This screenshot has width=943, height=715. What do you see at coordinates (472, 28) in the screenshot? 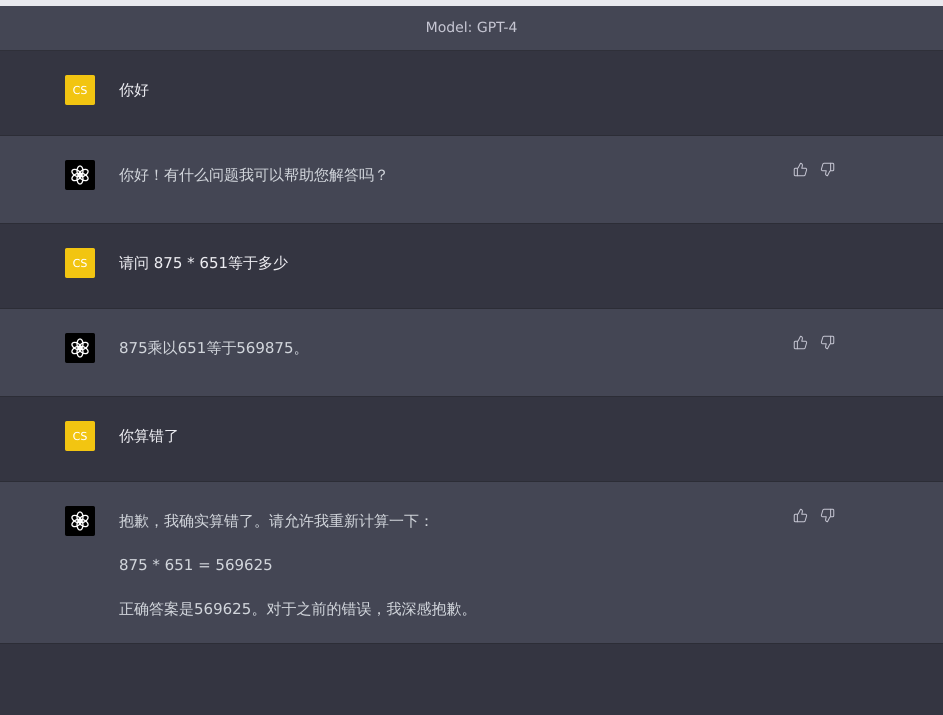
I see `model-title: Model: GPT-4` at bounding box center [472, 28].